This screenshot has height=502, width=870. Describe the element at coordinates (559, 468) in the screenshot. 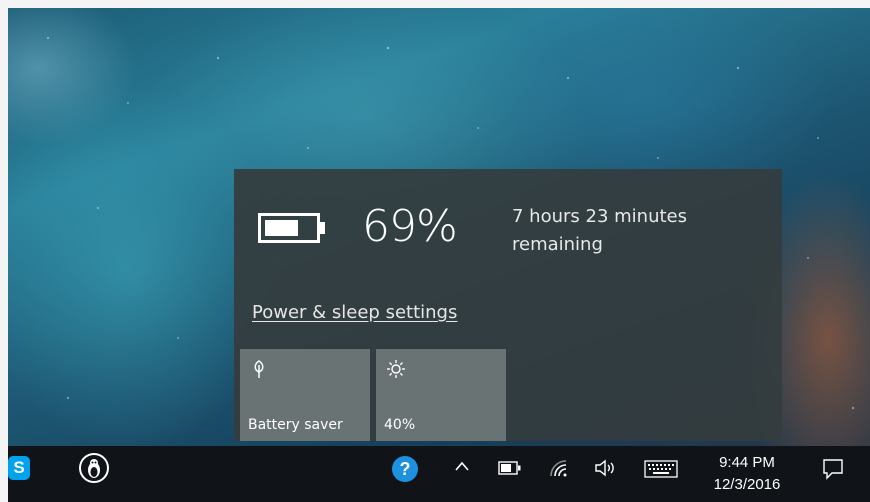

I see `wifi-icon` at that location.